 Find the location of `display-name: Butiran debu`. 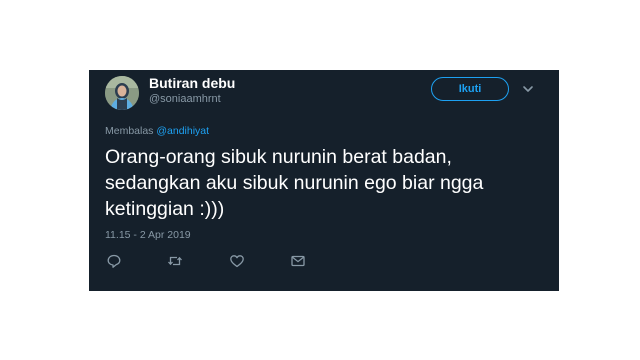

display-name: Butiran debu is located at coordinates (192, 83).